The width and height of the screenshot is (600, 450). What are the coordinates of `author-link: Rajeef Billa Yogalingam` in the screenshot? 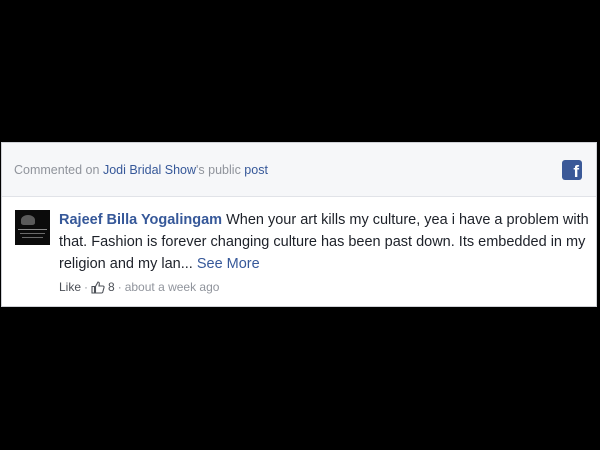 It's located at (140, 220).